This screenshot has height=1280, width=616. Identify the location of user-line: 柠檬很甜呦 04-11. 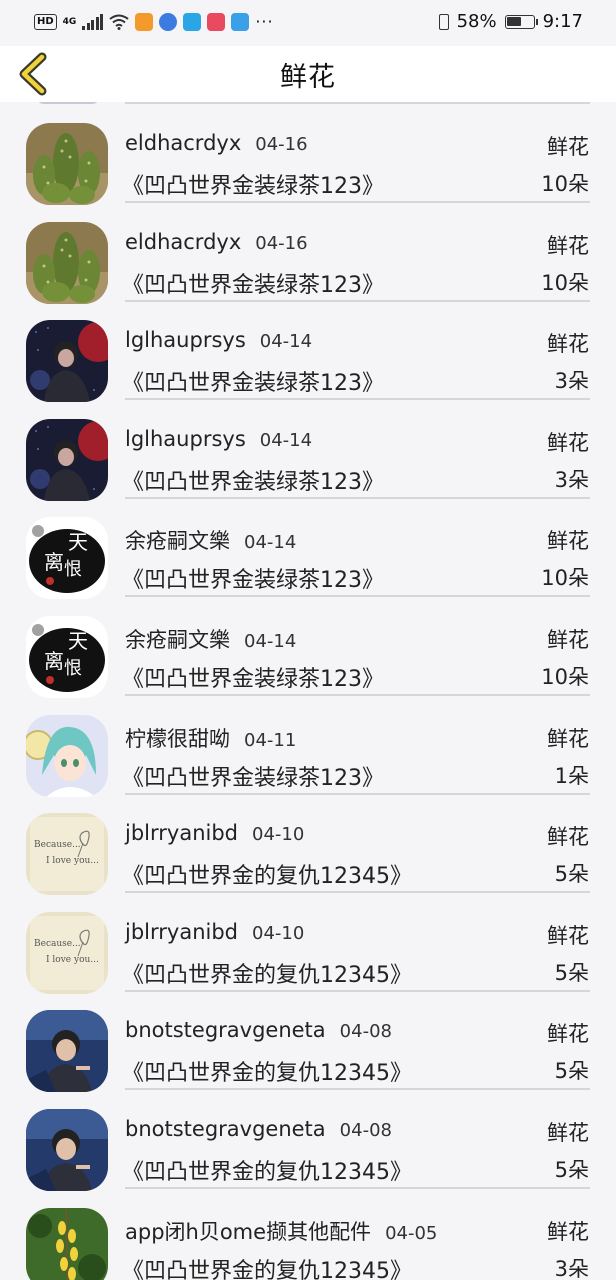
(210, 738).